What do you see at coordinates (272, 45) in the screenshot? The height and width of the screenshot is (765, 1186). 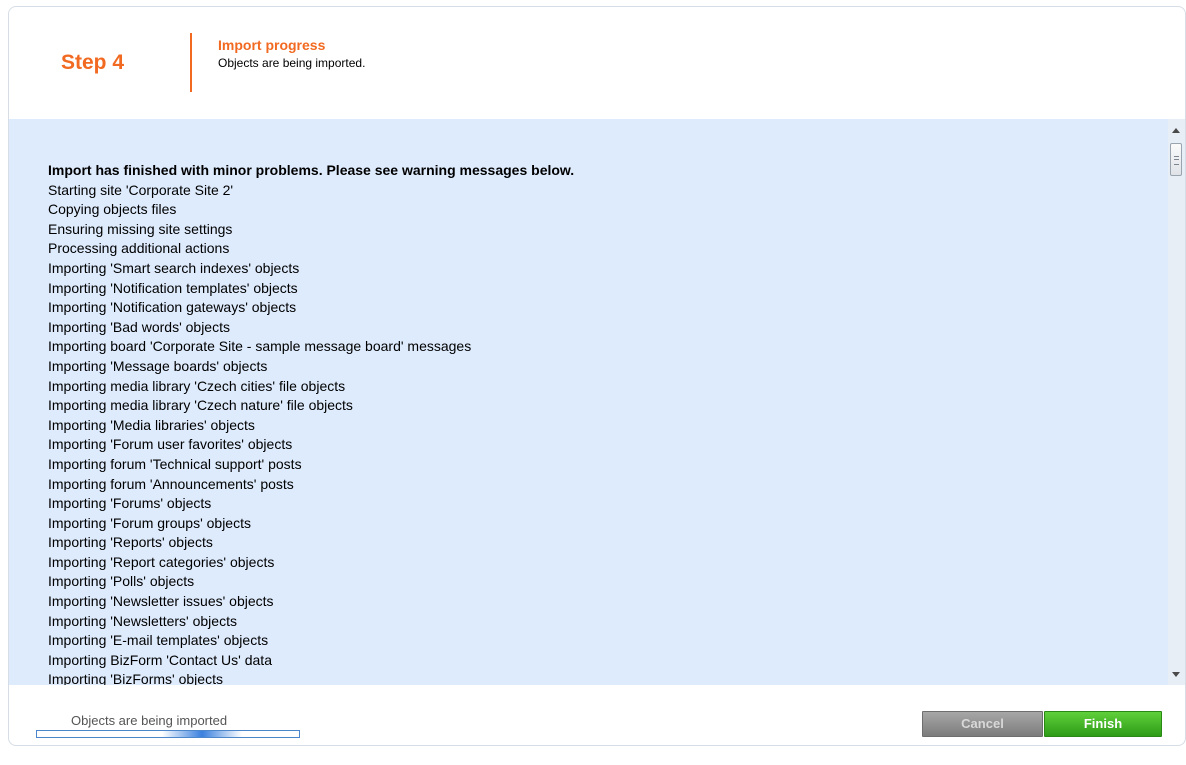 I see `step-title: Import progress` at bounding box center [272, 45].